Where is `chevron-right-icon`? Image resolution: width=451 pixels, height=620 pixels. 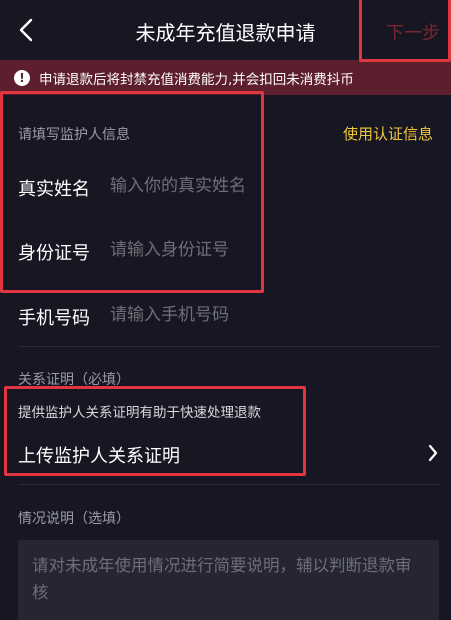
chevron-right-icon is located at coordinates (433, 453).